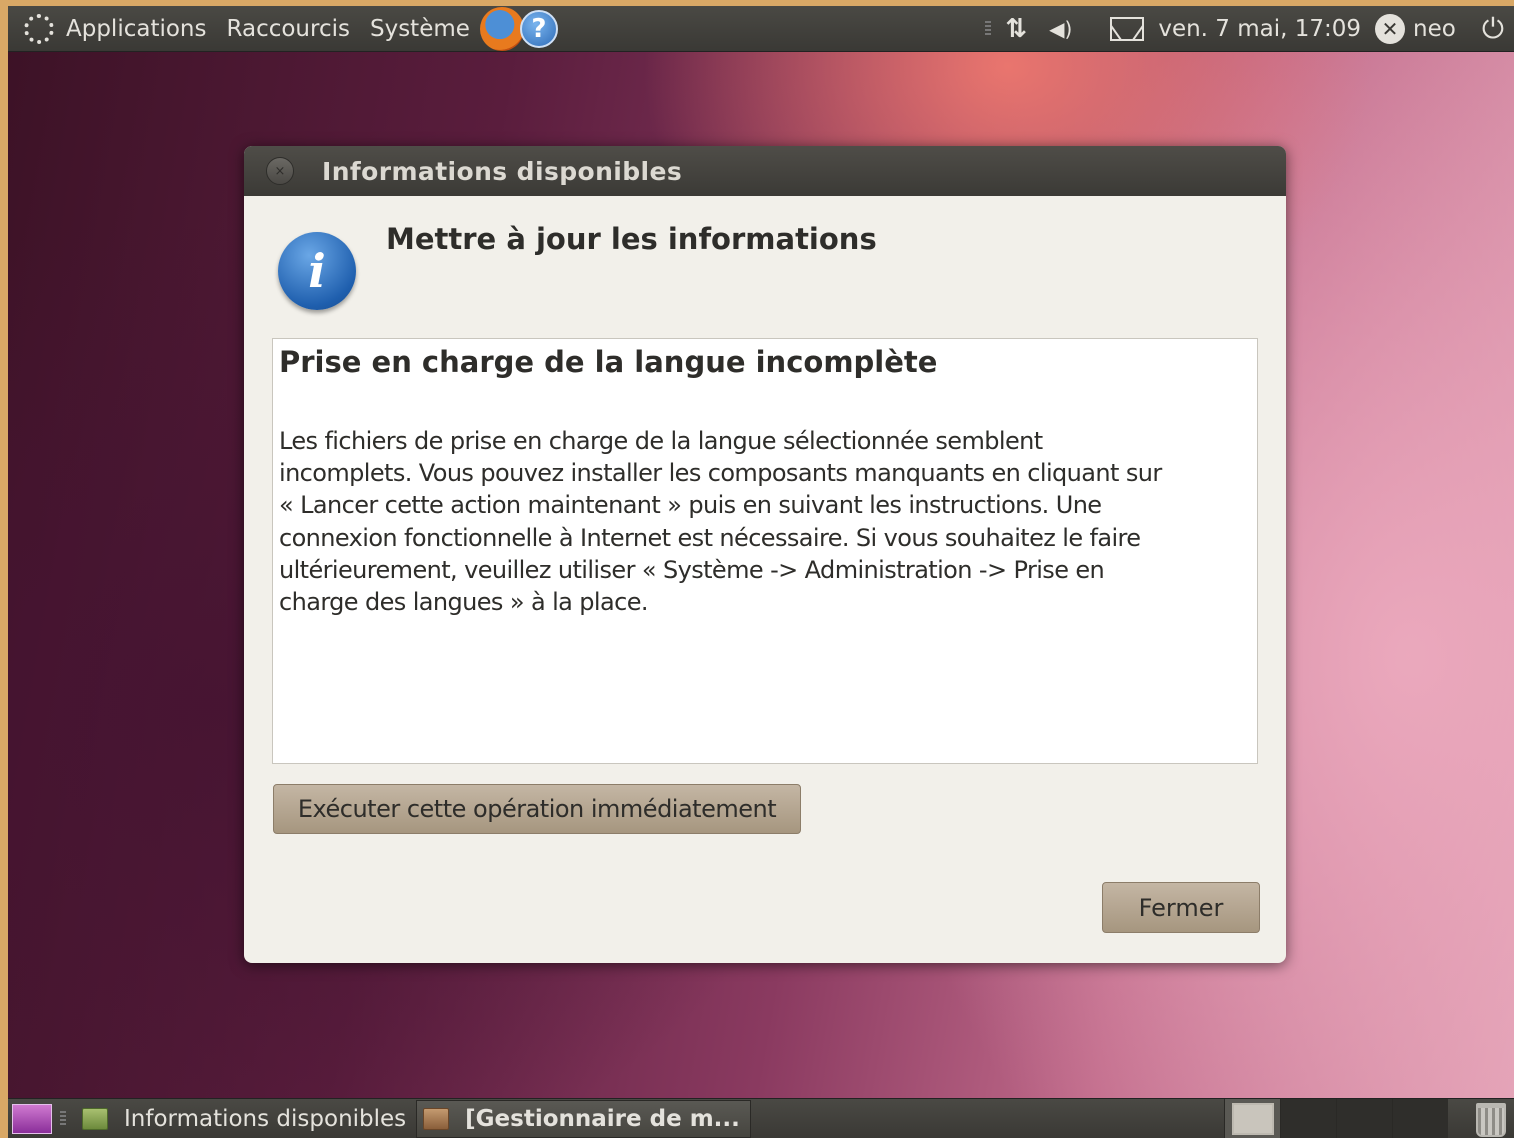 This screenshot has height=1138, width=1514. Describe the element at coordinates (1390, 28) in the screenshot. I see `user-status-icon: ✕` at that location.